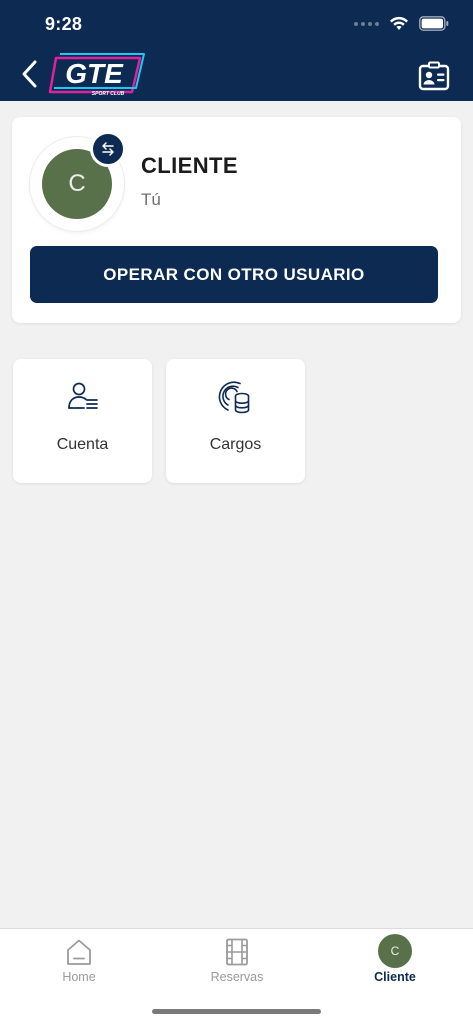  I want to click on nav-item-reservas: Reservas, so click(237, 961).